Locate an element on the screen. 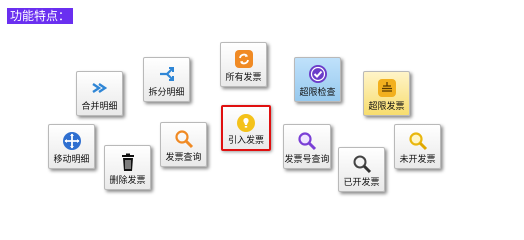 Image resolution: width=524 pixels, height=240 pixels. all-invoices-label: 所有发票 is located at coordinates (243, 78).